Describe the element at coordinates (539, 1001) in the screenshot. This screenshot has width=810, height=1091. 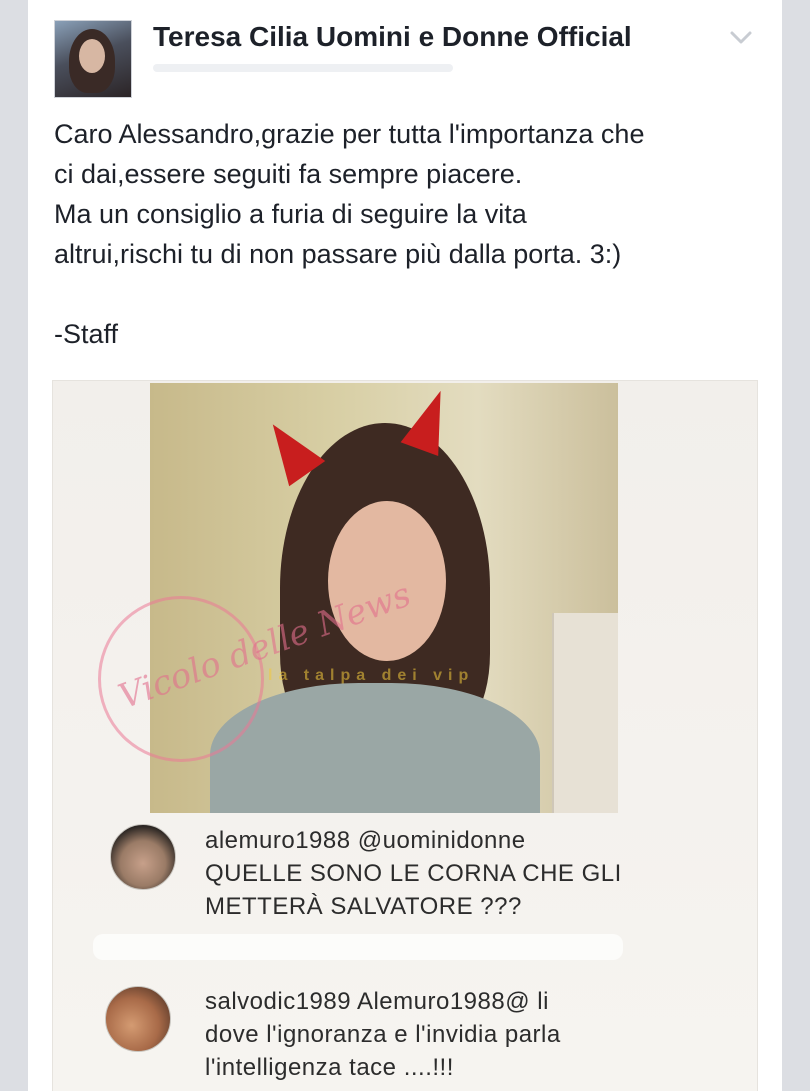
I see `comment-text-fragment: li` at that location.